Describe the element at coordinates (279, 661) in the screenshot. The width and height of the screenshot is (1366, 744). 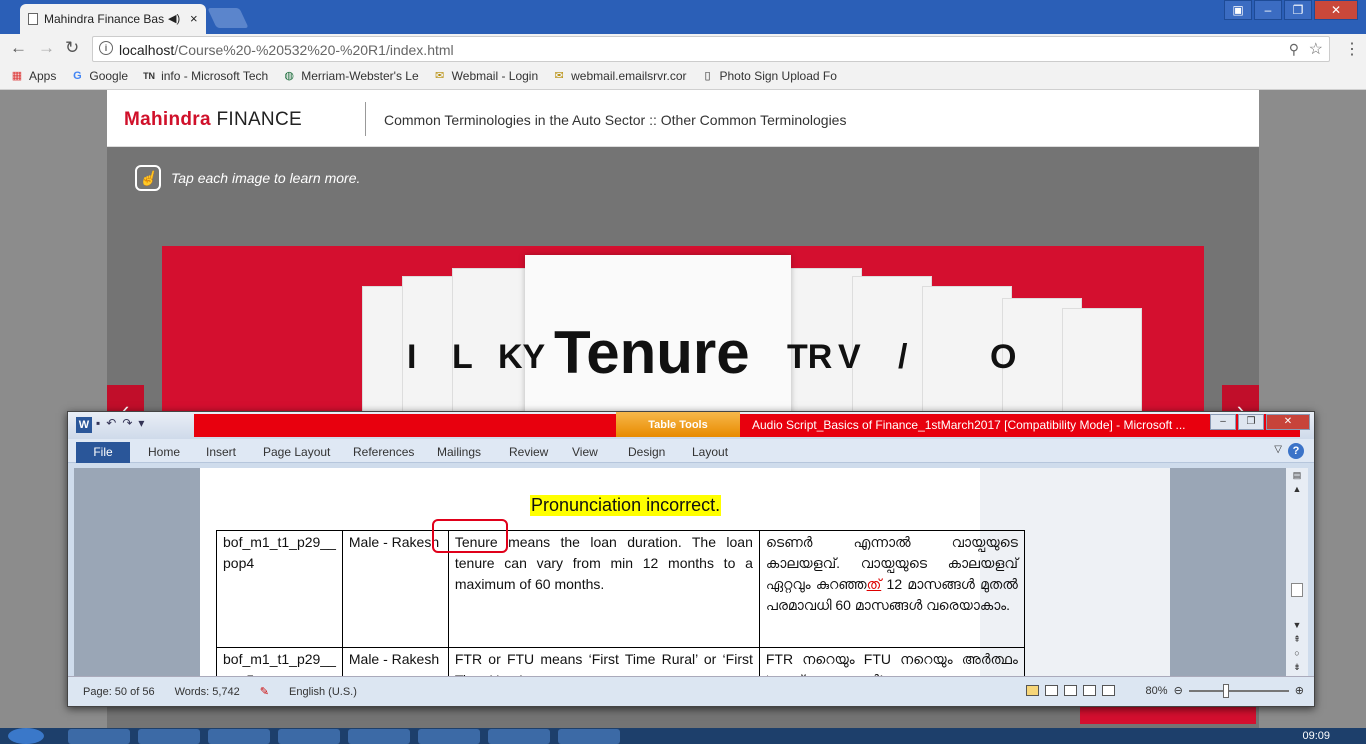
I see `table-cell-id: bof_m1_t1_p29__ pop5` at that location.